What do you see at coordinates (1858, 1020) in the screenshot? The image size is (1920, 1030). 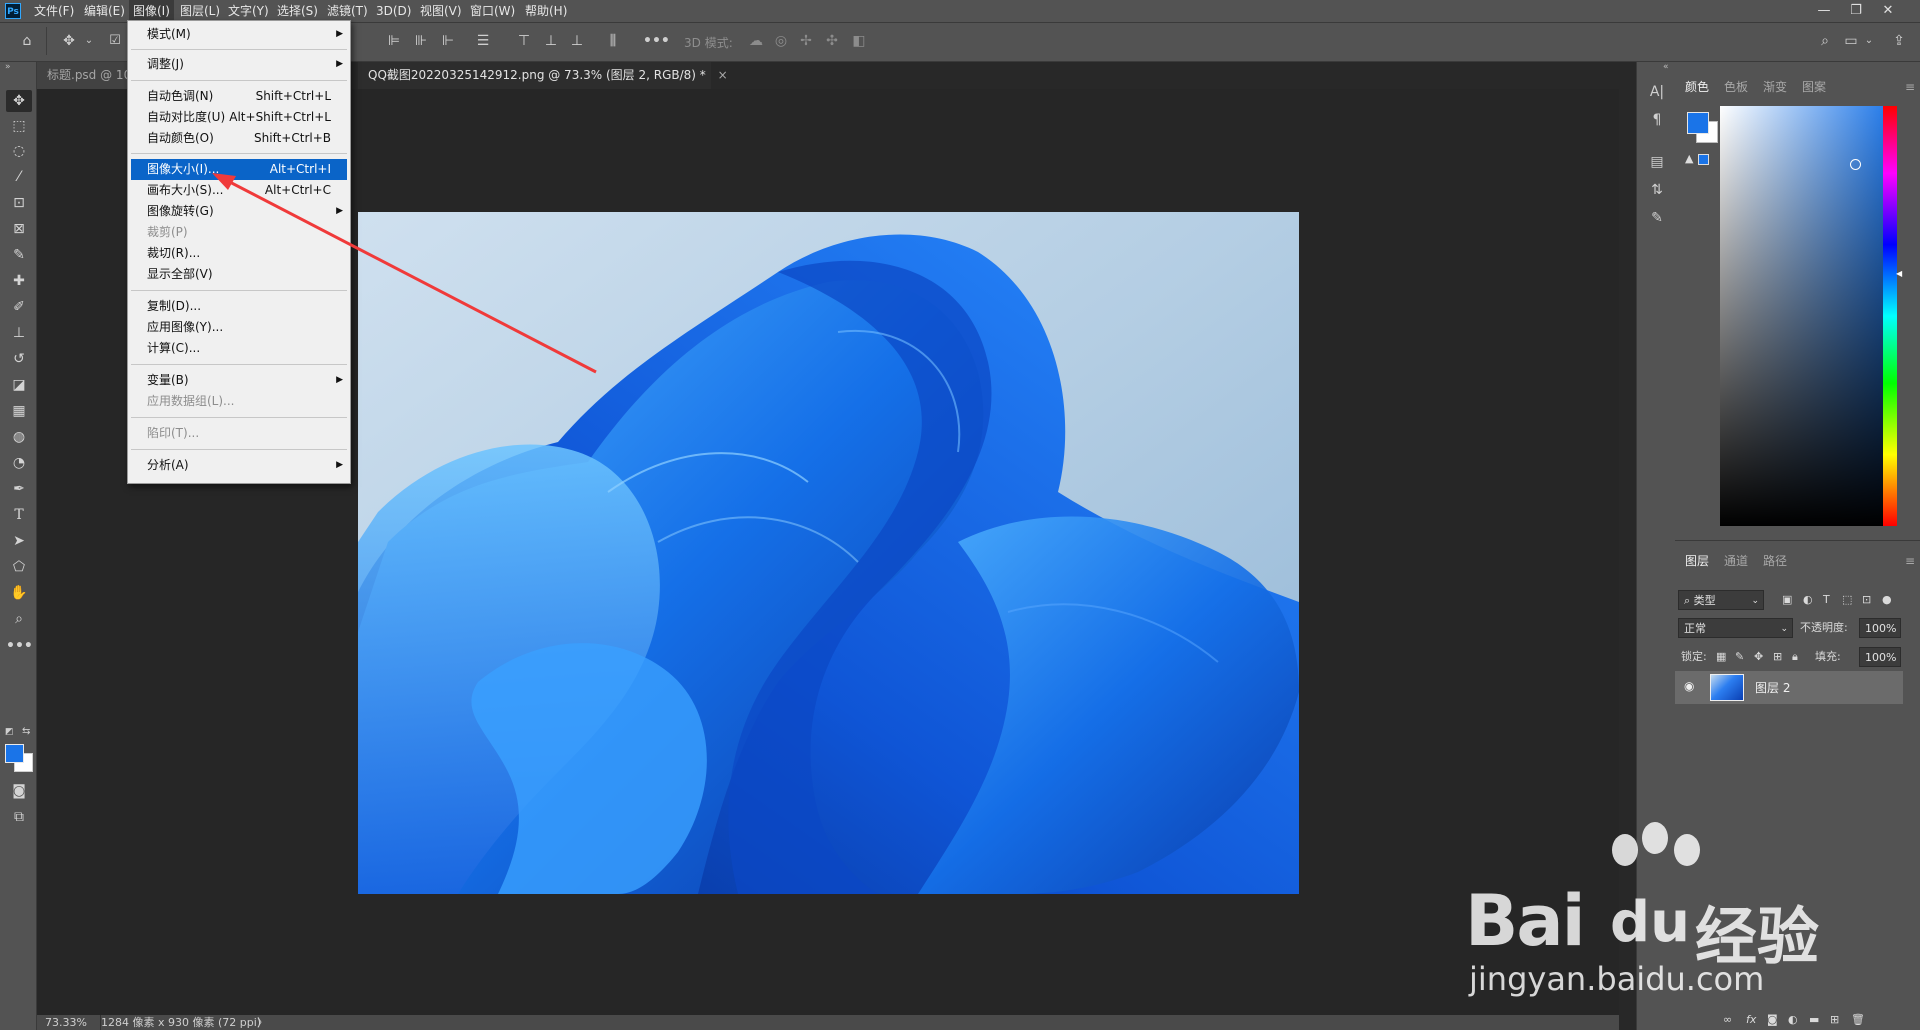 I see `delete-layer-icon: 🗑︎` at bounding box center [1858, 1020].